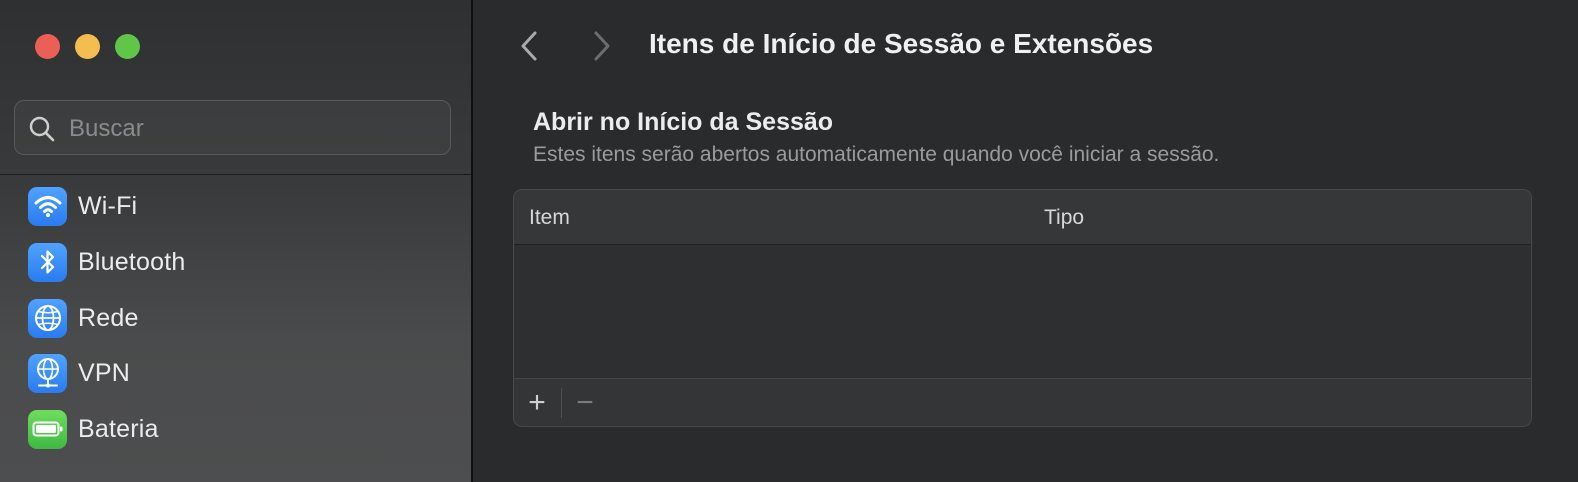  Describe the element at coordinates (238, 206) in the screenshot. I see `sidebar-item-wifi: Wi-Fi` at that location.